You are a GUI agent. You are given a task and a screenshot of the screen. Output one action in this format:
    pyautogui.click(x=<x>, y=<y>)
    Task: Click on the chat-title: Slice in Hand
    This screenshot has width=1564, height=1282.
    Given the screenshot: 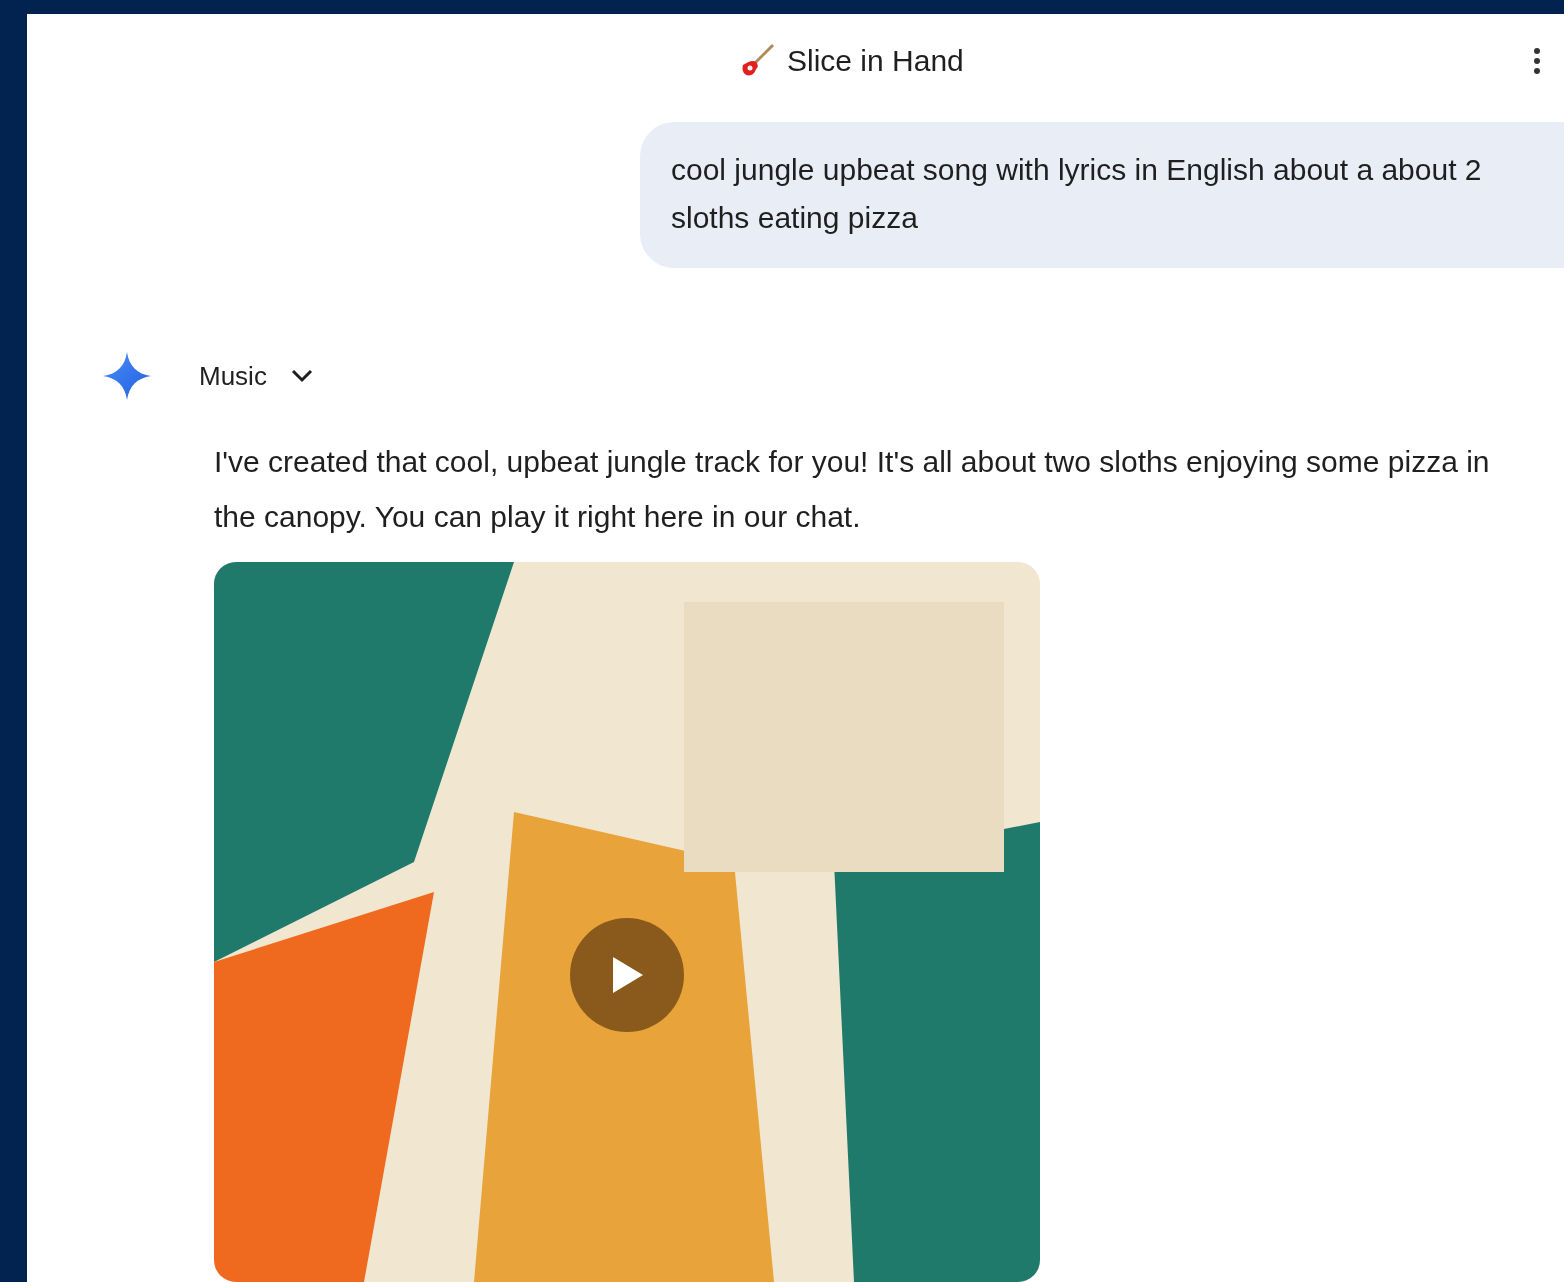 What is the action you would take?
    pyautogui.click(x=875, y=60)
    